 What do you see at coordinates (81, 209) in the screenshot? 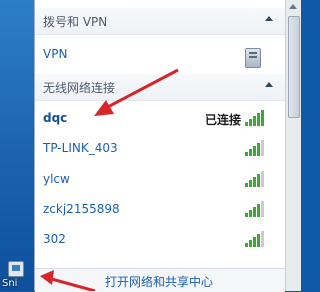
I see `network-name: zckj2155898` at bounding box center [81, 209].